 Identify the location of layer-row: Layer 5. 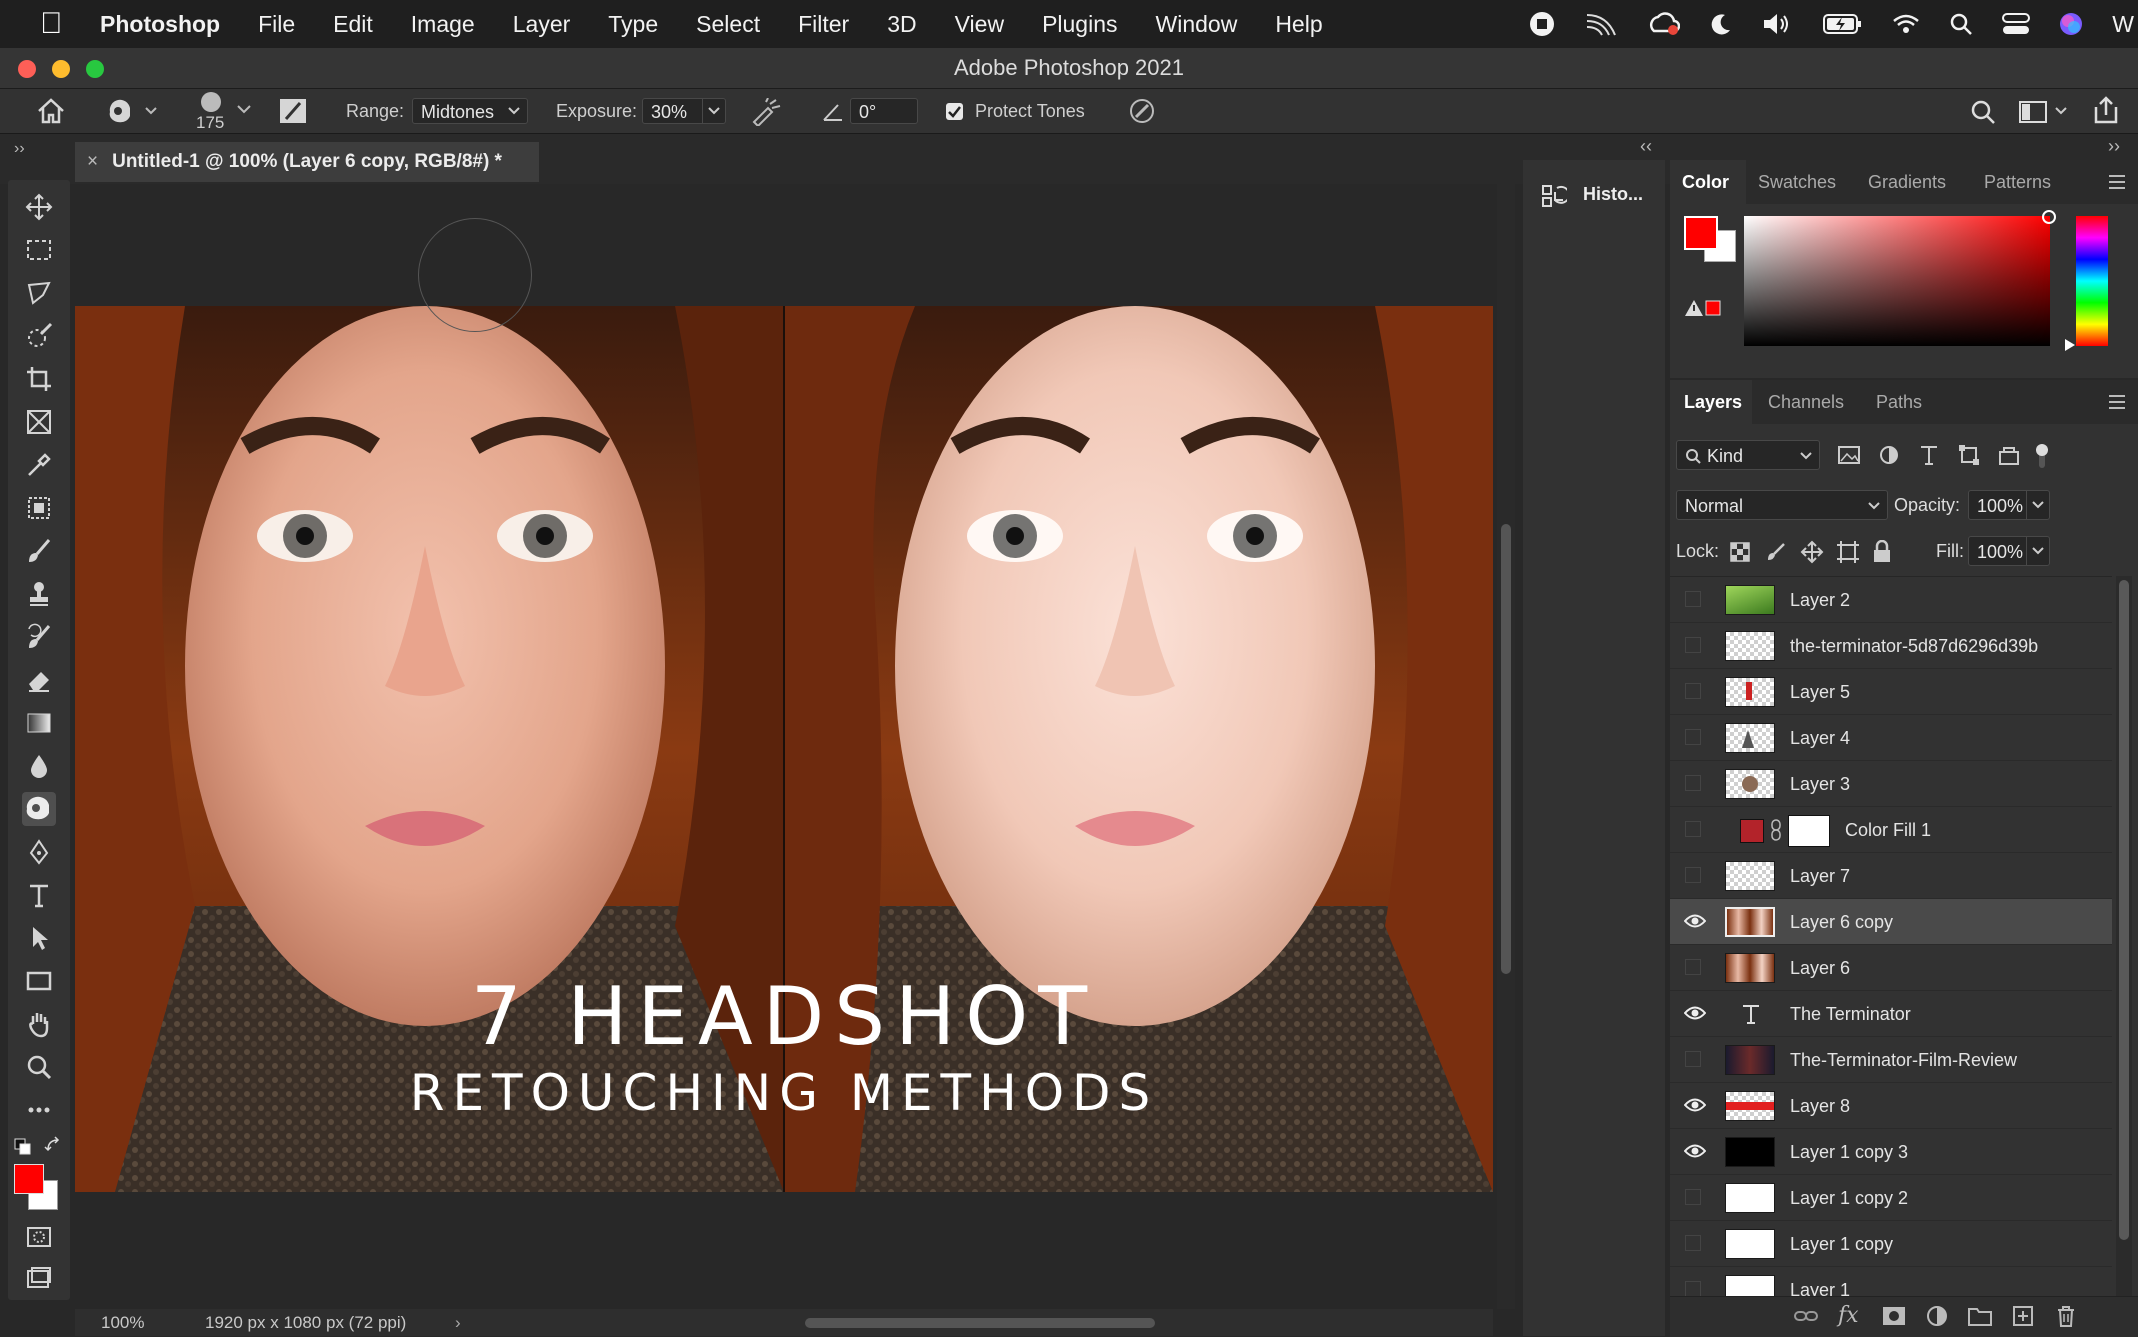
(1891, 692).